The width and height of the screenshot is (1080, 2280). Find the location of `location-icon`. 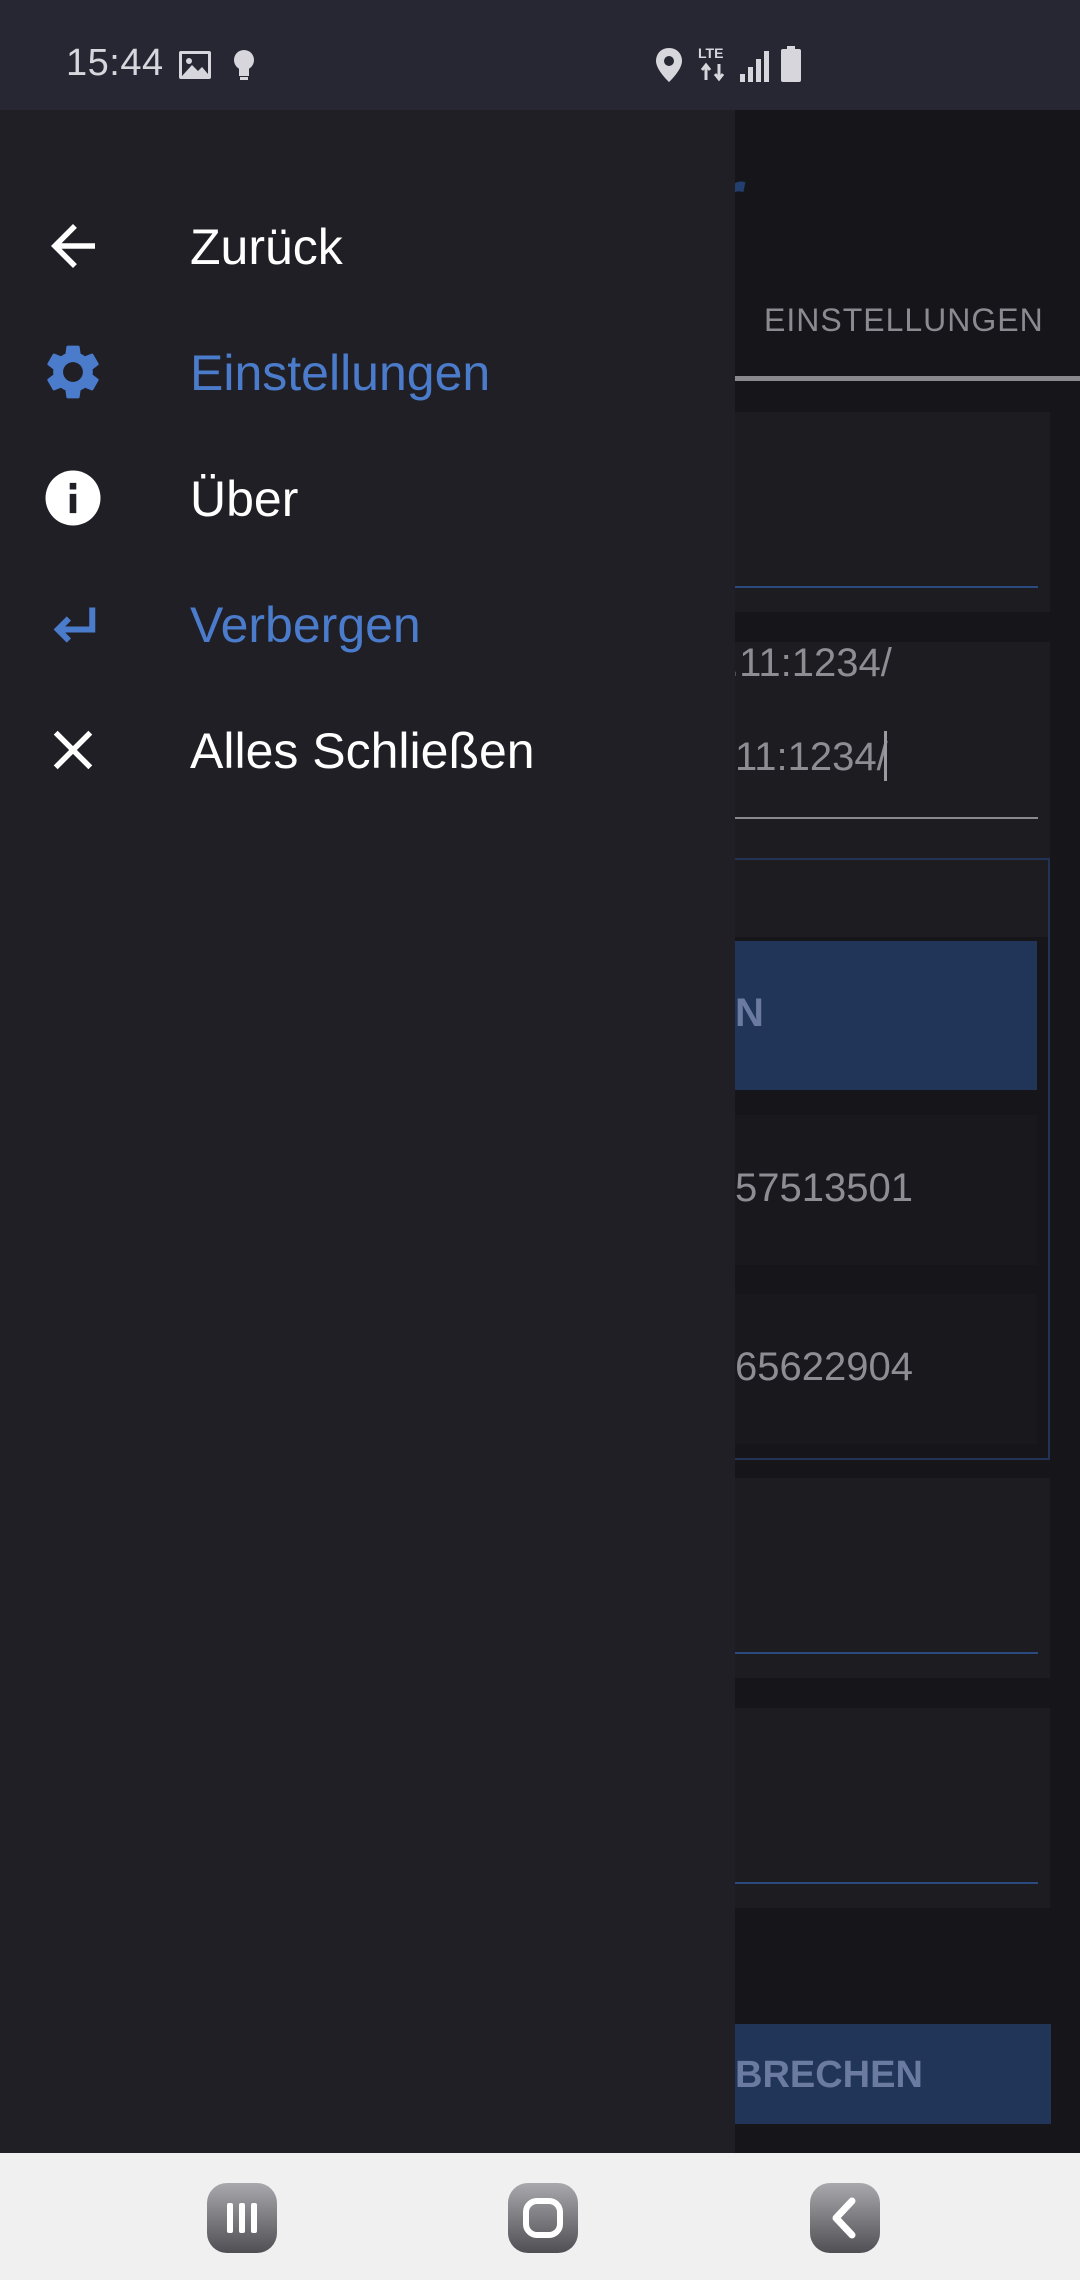

location-icon is located at coordinates (669, 65).